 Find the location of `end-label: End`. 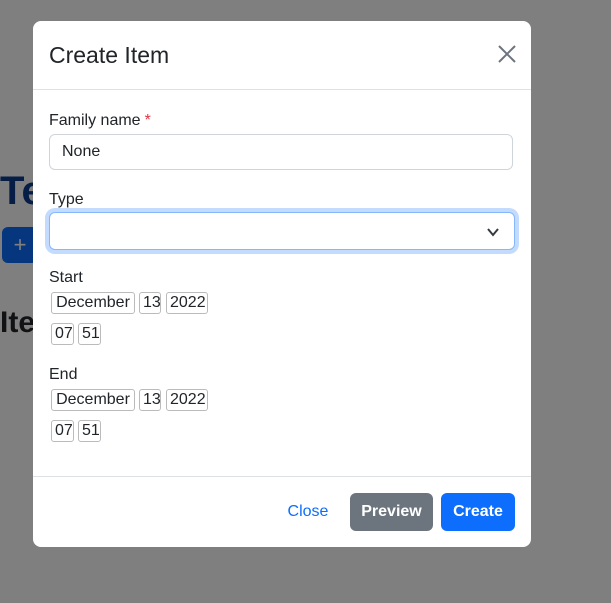

end-label: End is located at coordinates (63, 374).